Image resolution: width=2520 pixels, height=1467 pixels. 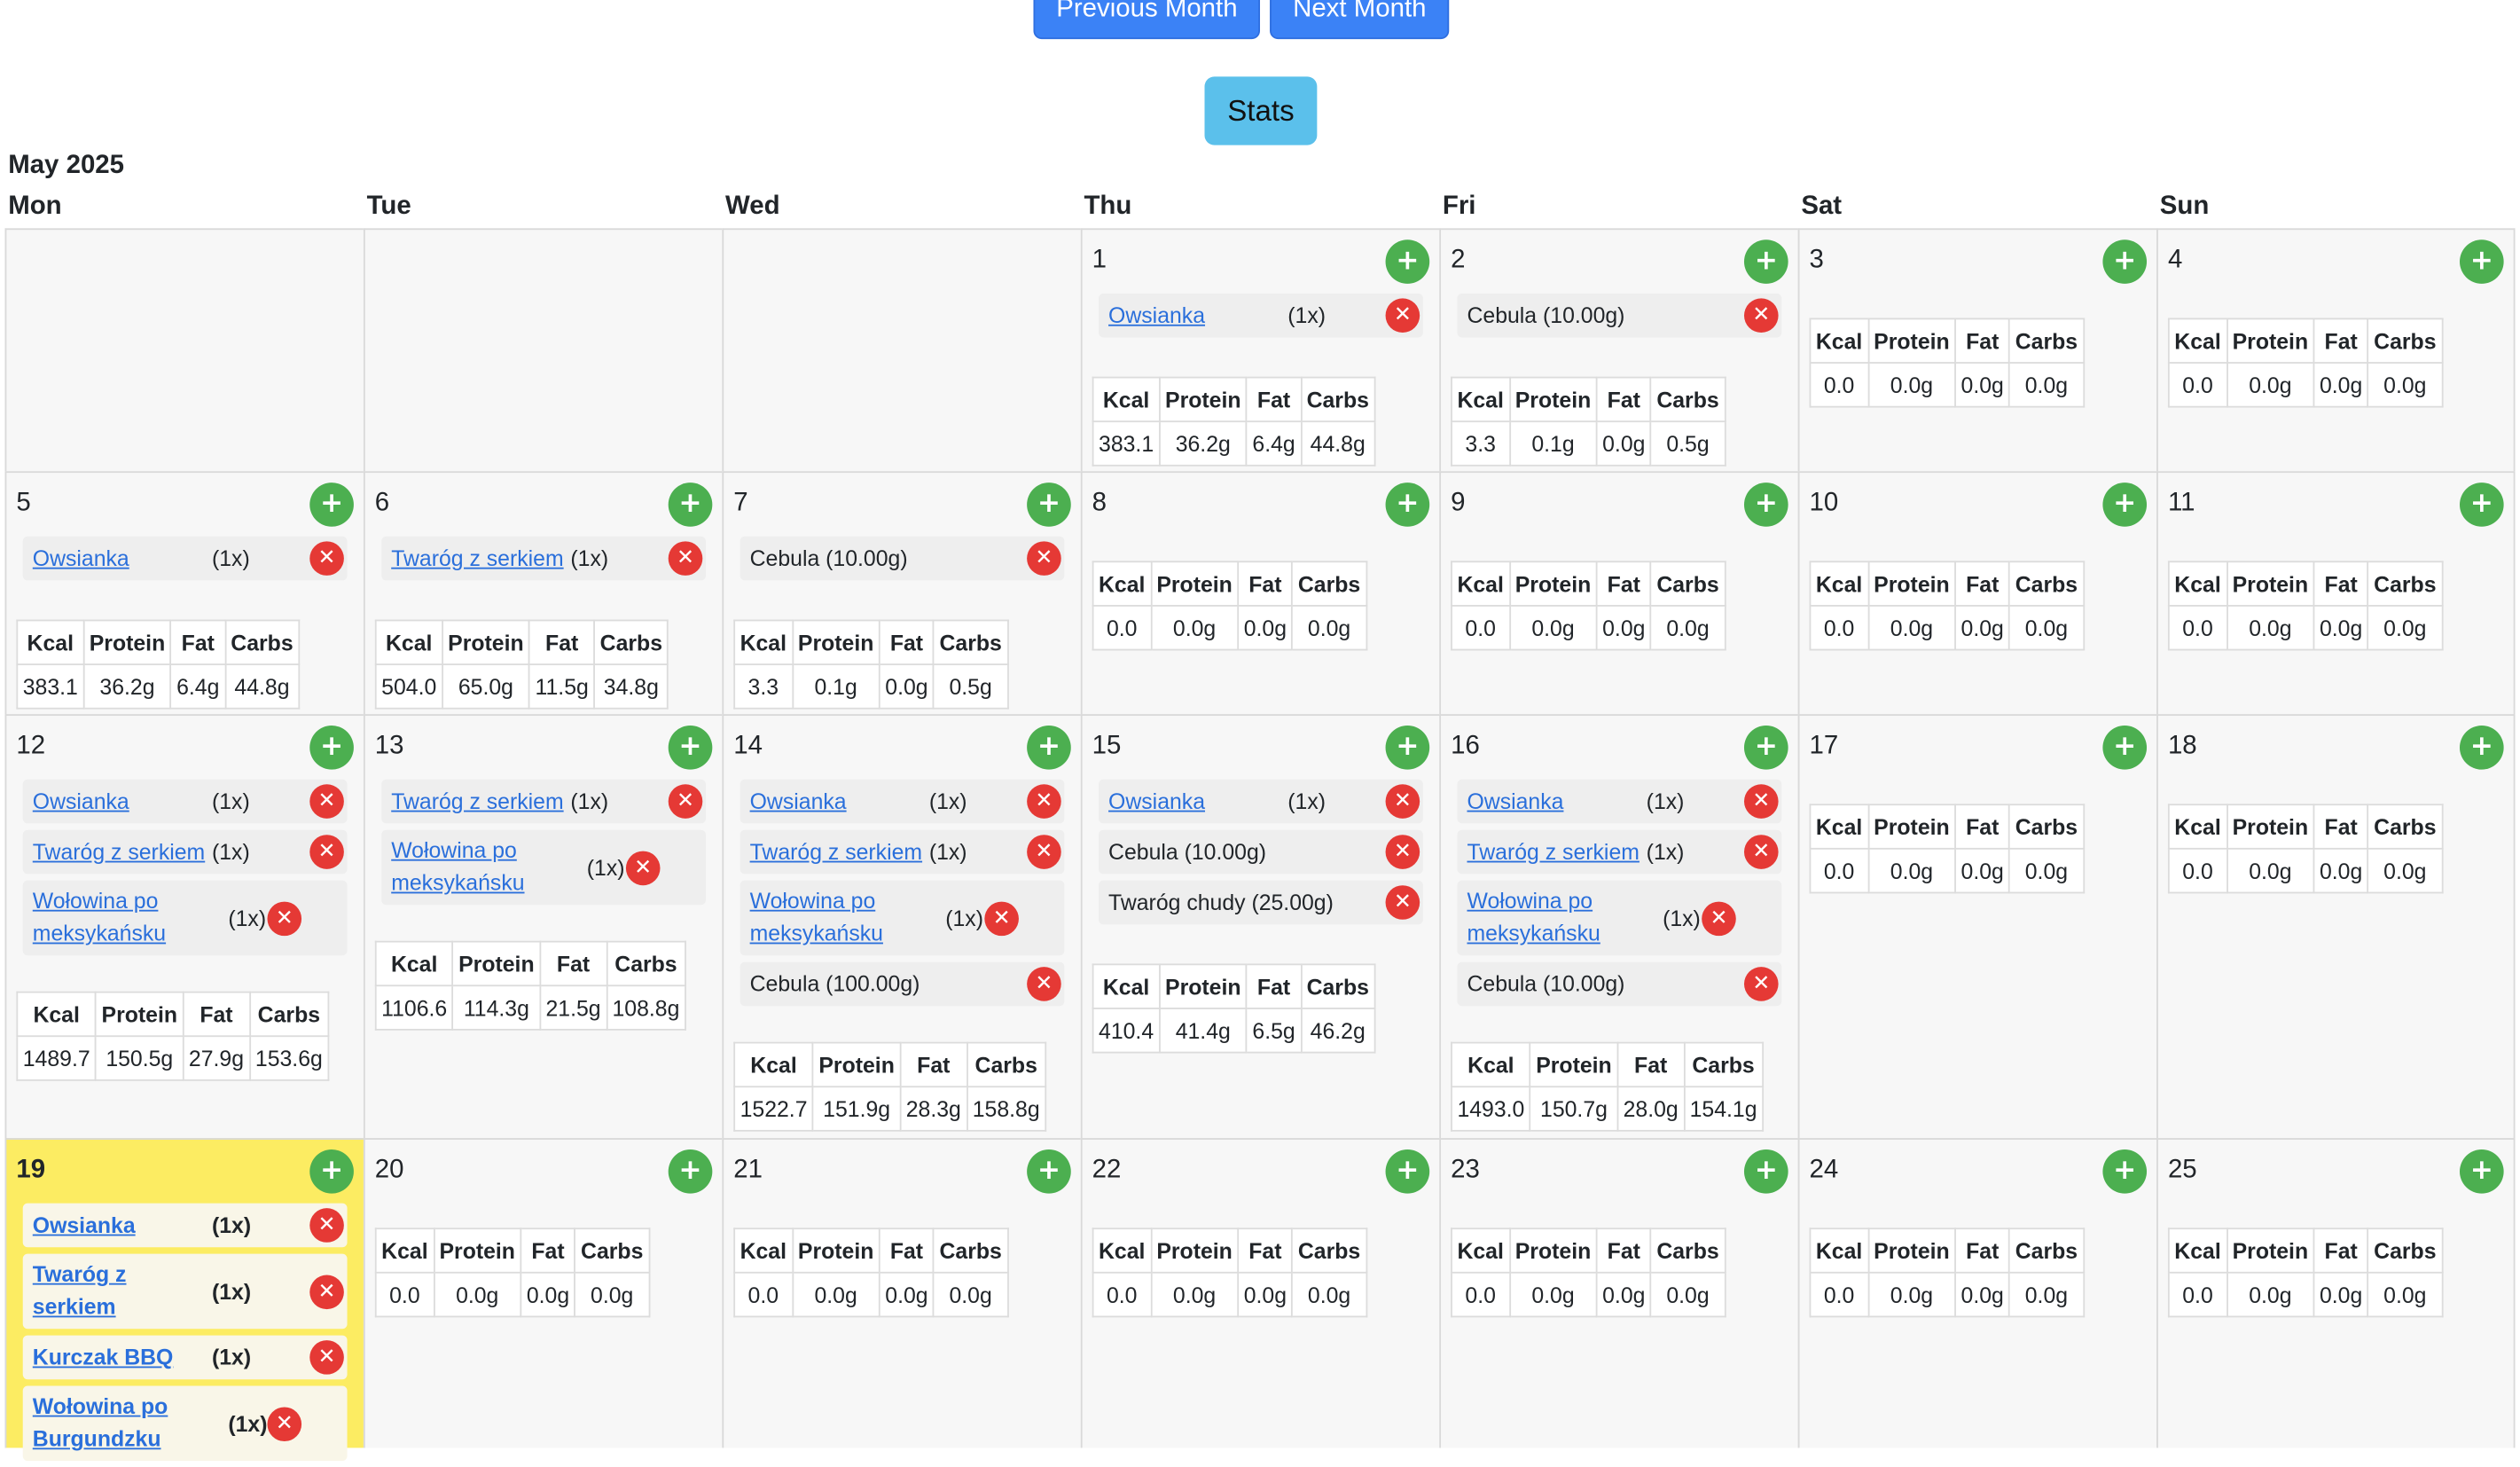 I want to click on meal-entry: Owsianka (1x) ✕, so click(x=1261, y=802).